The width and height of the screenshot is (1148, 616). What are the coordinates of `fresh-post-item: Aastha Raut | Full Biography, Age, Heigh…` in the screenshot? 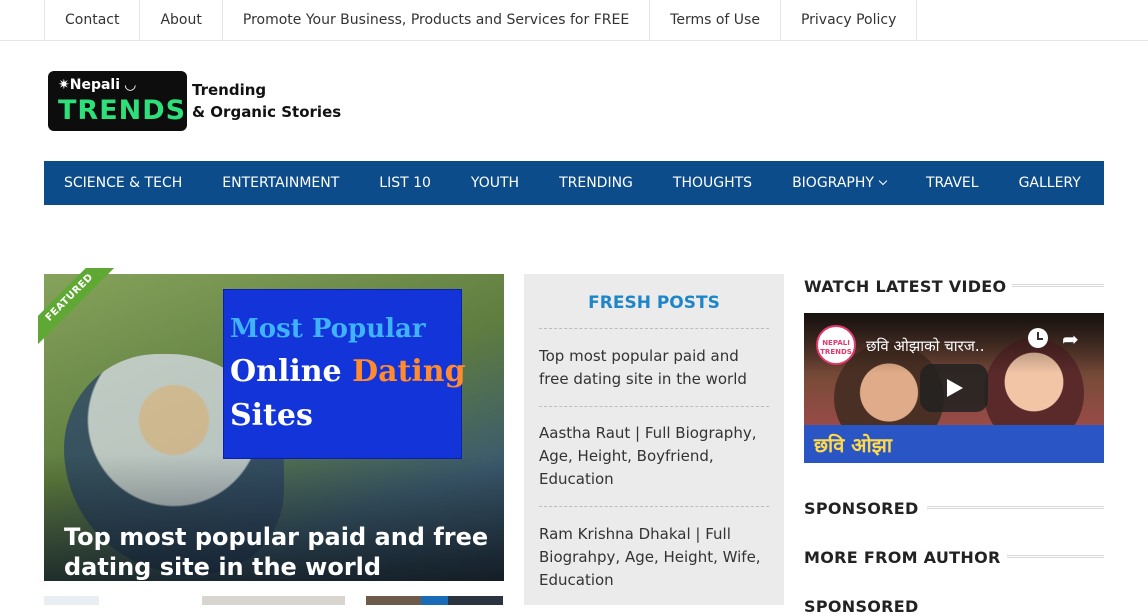 It's located at (654, 456).